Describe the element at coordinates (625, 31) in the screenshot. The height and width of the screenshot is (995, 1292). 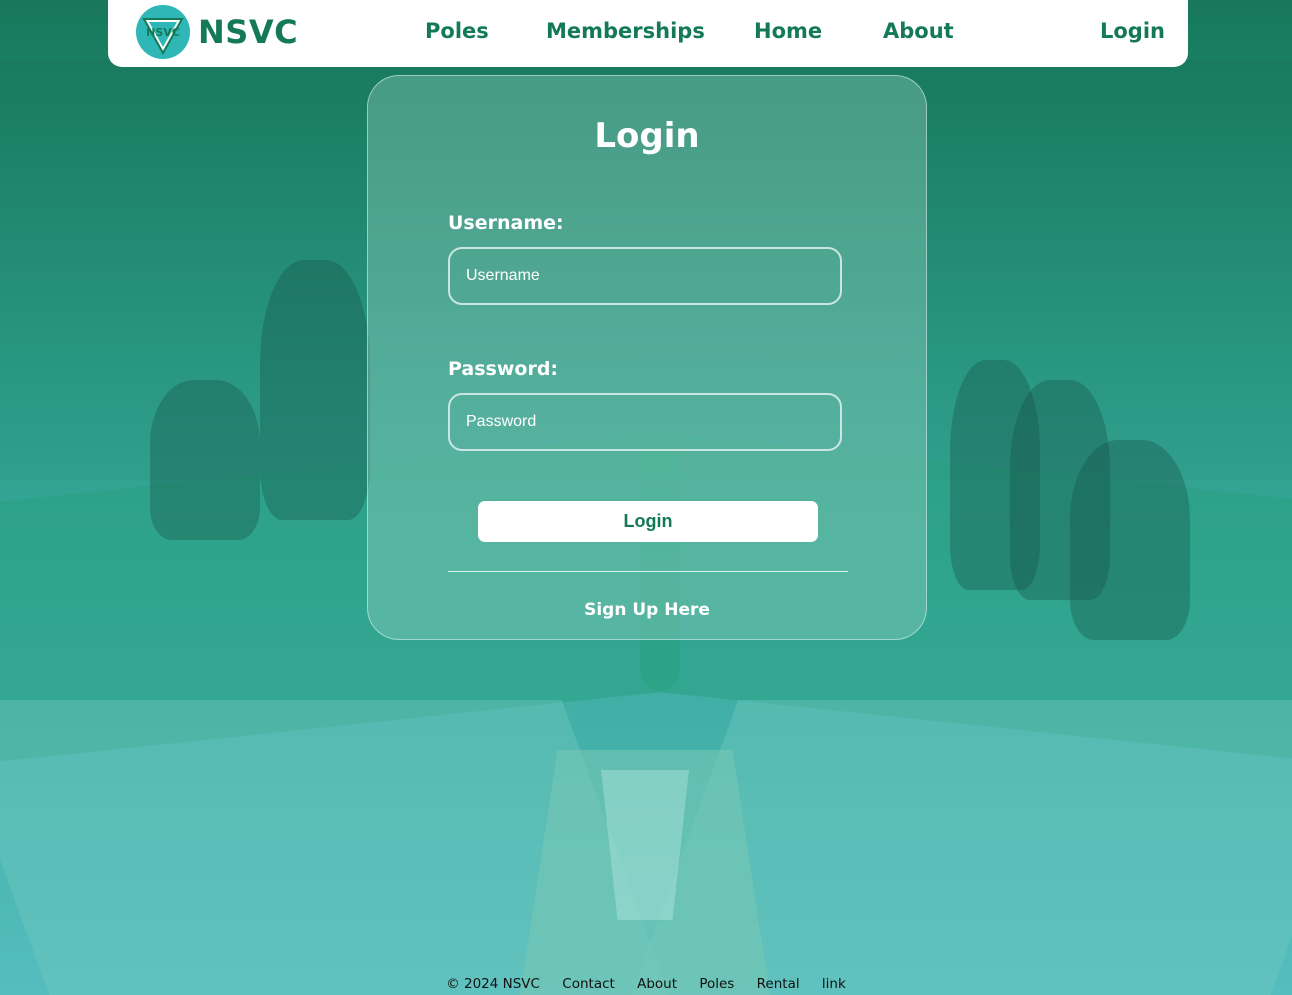
I see `nav-link-memberships: Memberships` at that location.